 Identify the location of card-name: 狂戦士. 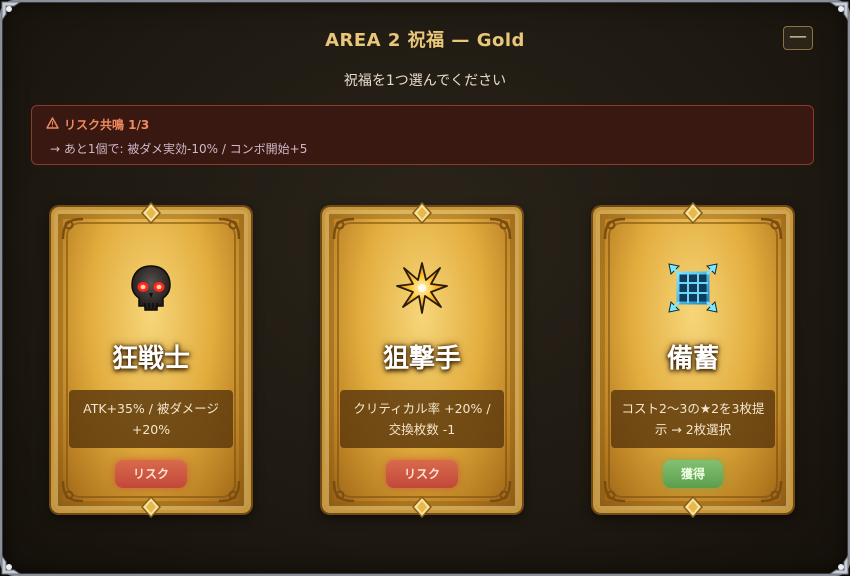
(150, 359).